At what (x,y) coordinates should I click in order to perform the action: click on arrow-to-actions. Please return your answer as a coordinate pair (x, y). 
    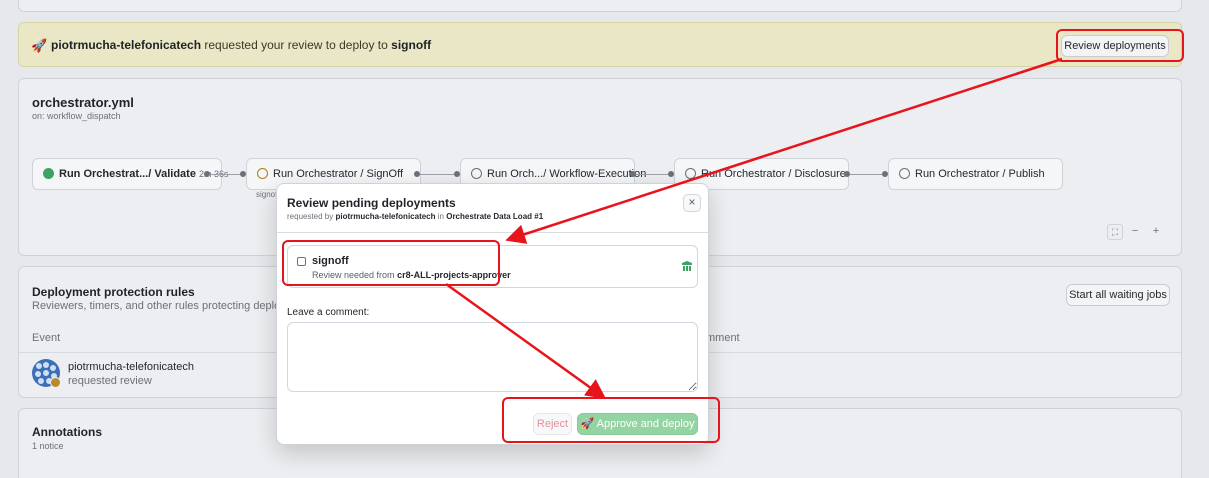
    Looking at the image, I should click on (526, 340).